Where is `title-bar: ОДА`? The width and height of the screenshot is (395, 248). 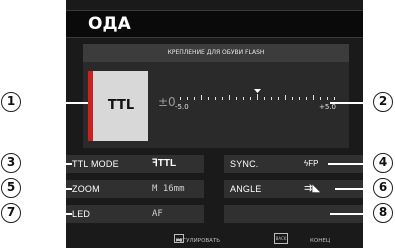 title-bar: ОДА is located at coordinates (214, 24).